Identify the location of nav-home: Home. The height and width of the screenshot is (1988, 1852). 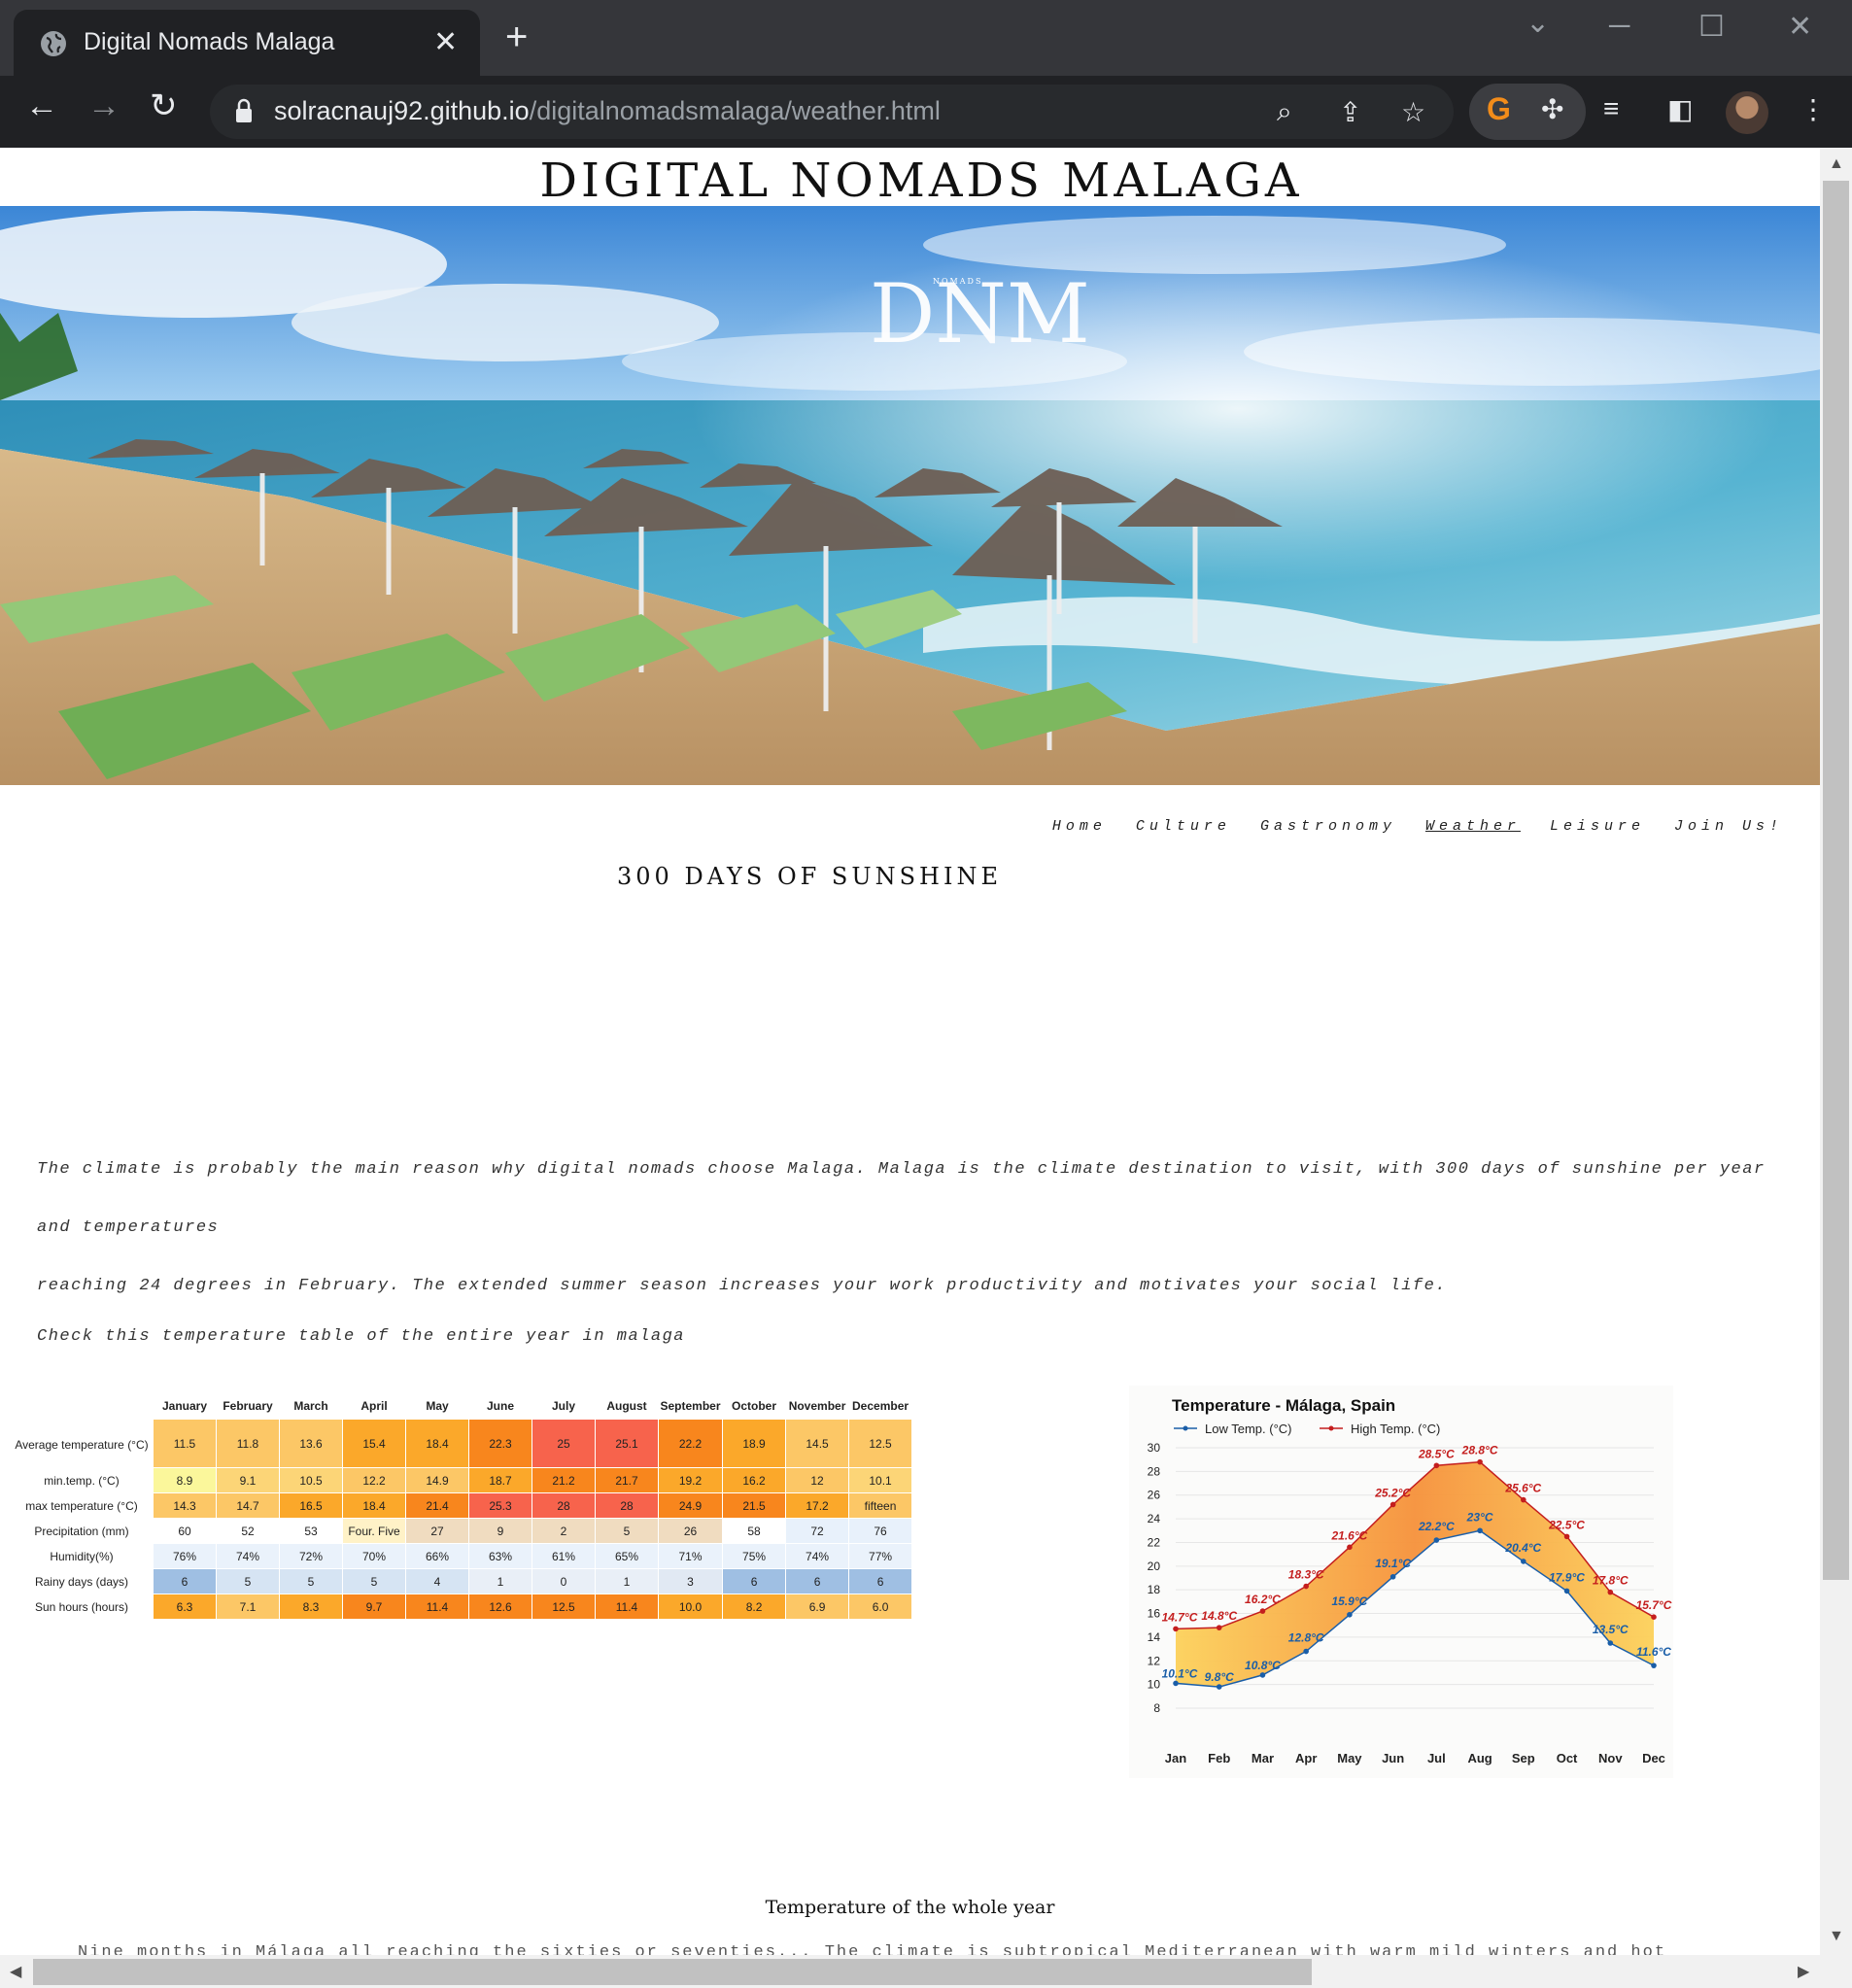
(1079, 827).